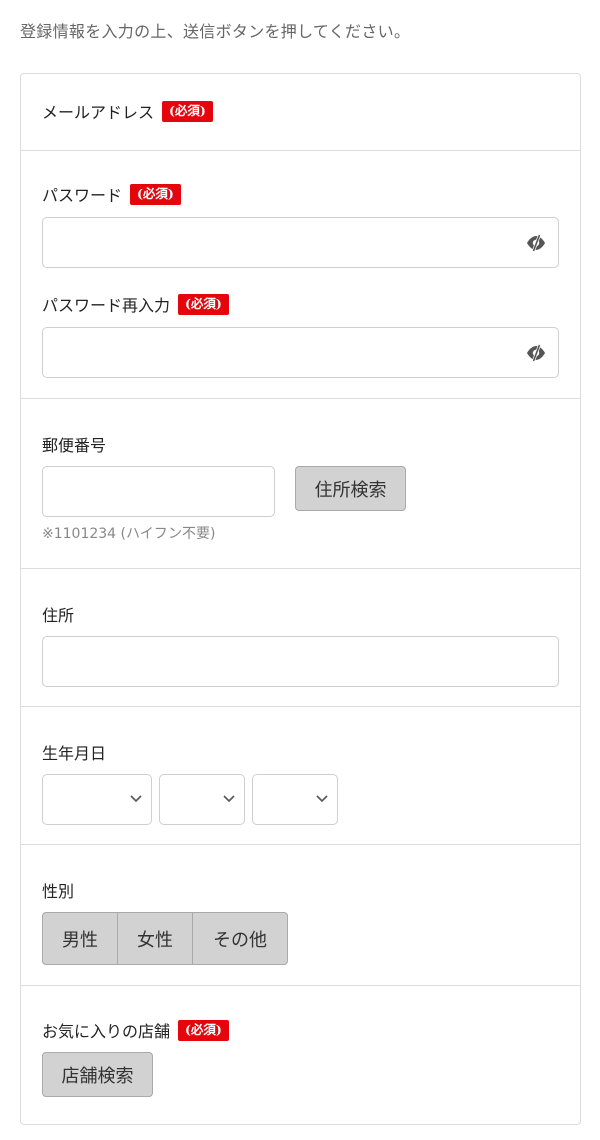 This screenshot has width=600, height=1140. What do you see at coordinates (82, 195) in the screenshot?
I see `password-label-text: パスワード` at bounding box center [82, 195].